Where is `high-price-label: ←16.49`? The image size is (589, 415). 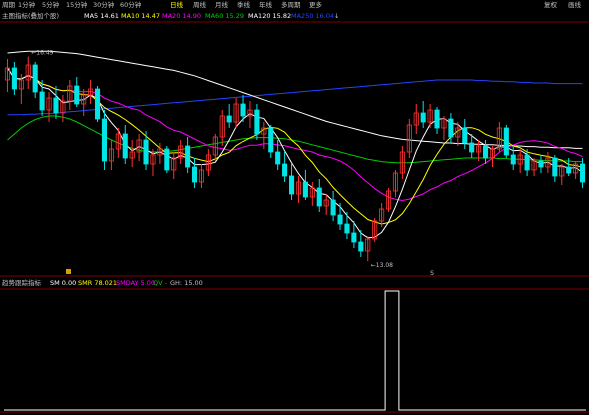
high-price-label: ←16.49 is located at coordinates (42, 53).